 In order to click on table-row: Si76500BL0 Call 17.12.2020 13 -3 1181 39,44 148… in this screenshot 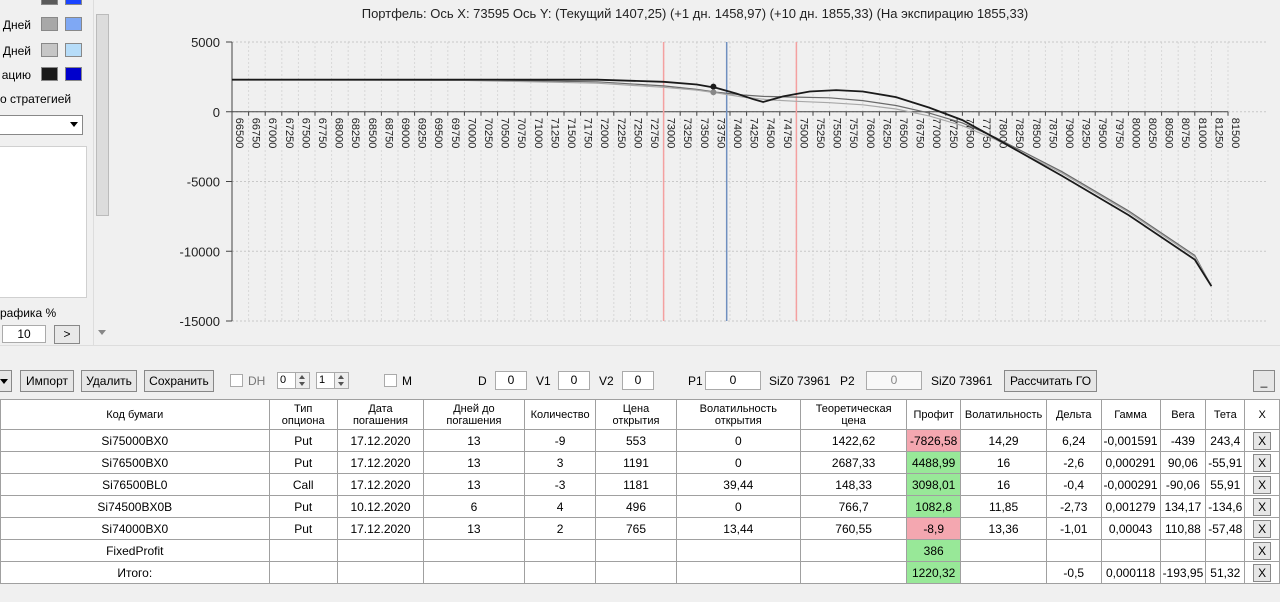, I will do `click(640, 484)`.